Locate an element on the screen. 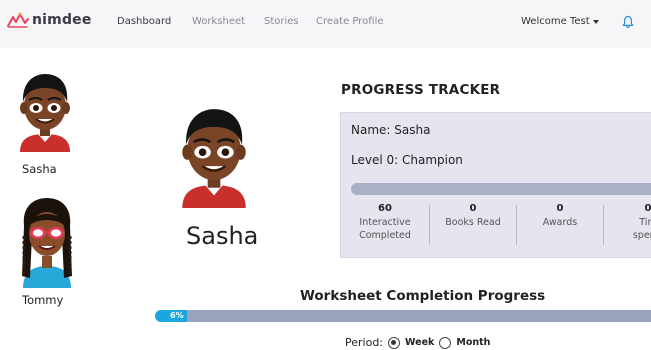 This screenshot has width=651, height=350. user-menu-toggle: Welcome Test is located at coordinates (560, 21).